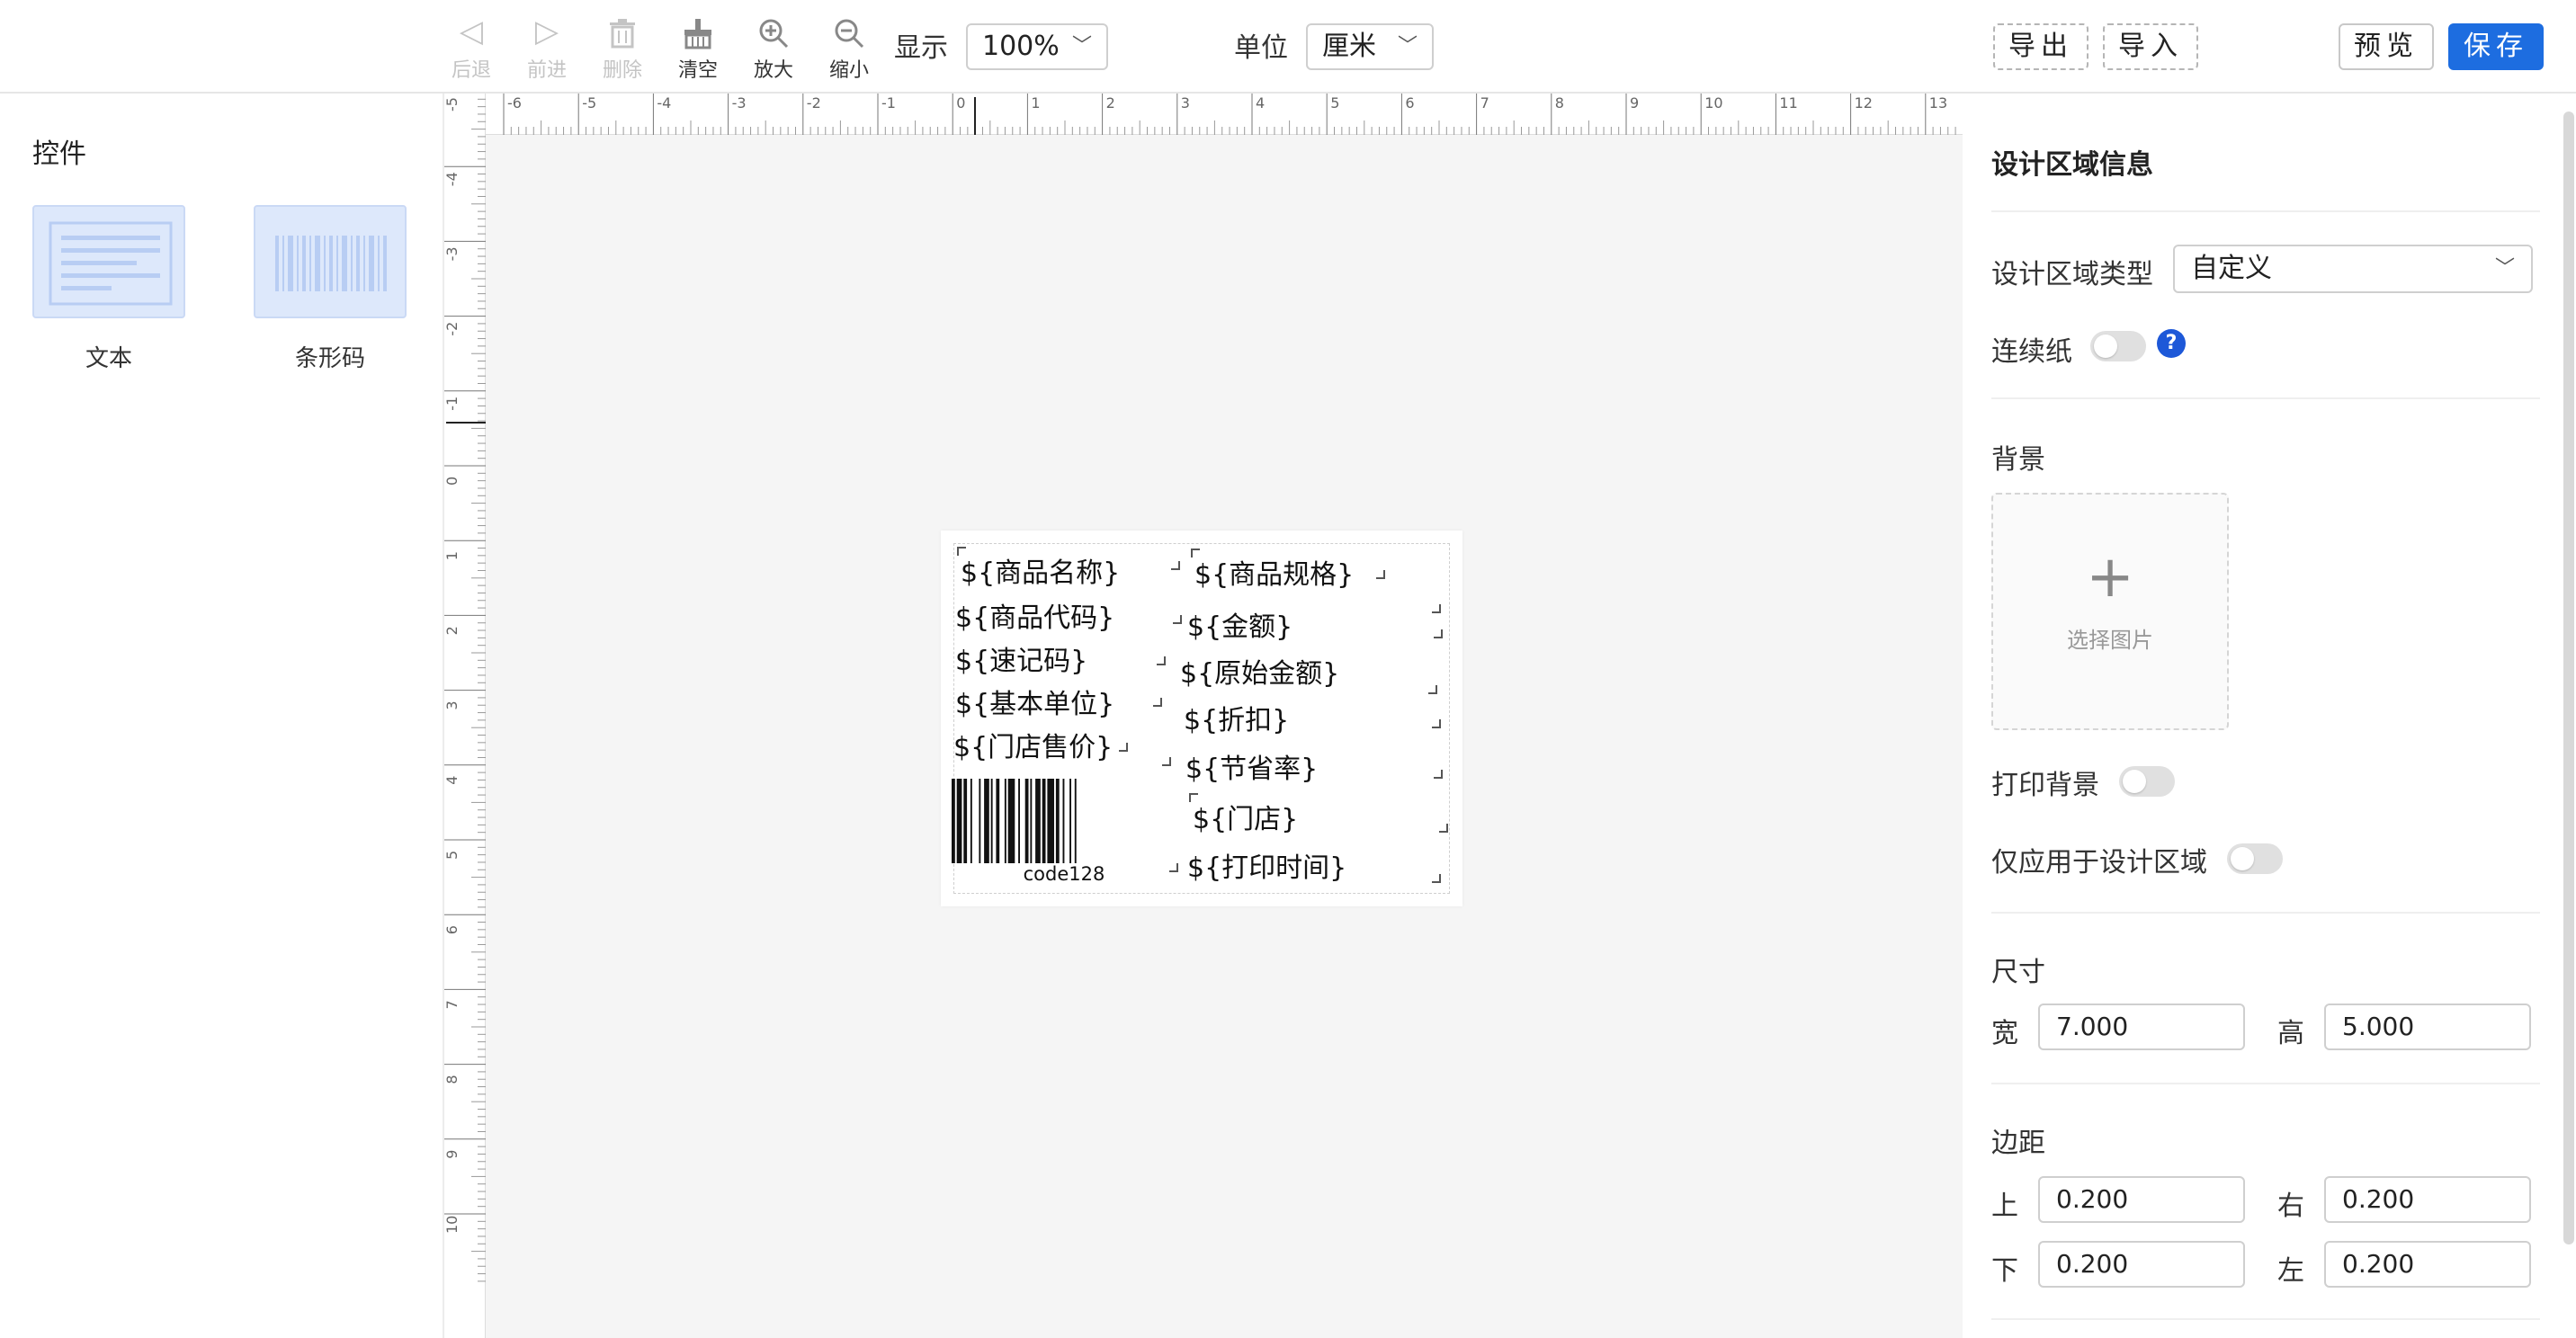 The image size is (2576, 1338). What do you see at coordinates (1064, 833) in the screenshot?
I see `barcode-element: code128` at bounding box center [1064, 833].